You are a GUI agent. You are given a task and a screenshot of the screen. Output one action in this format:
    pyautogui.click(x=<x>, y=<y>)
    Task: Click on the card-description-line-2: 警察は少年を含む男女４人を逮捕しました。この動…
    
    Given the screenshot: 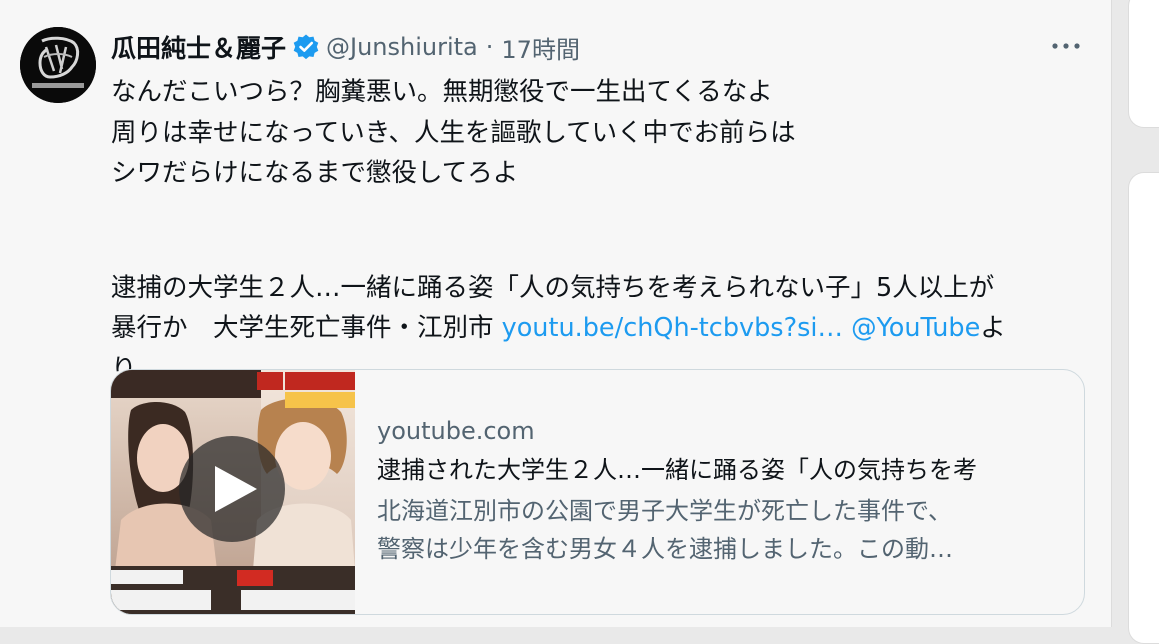 What is the action you would take?
    pyautogui.click(x=665, y=549)
    